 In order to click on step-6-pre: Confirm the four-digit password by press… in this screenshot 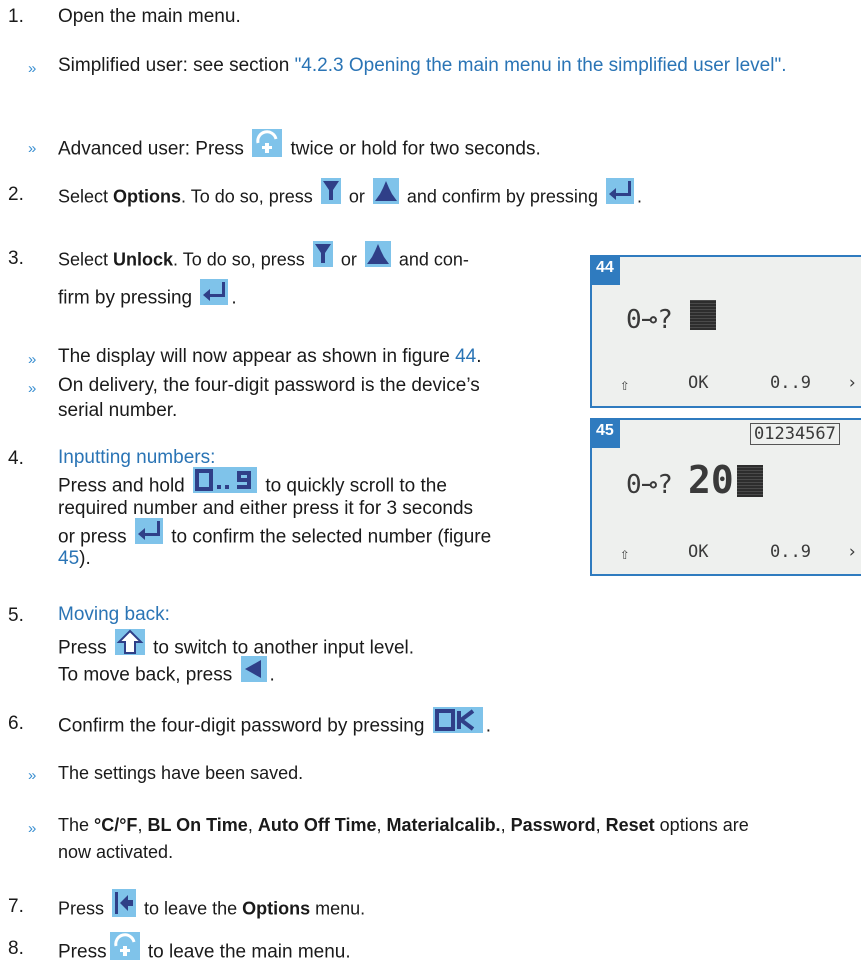, I will do `click(241, 726)`.